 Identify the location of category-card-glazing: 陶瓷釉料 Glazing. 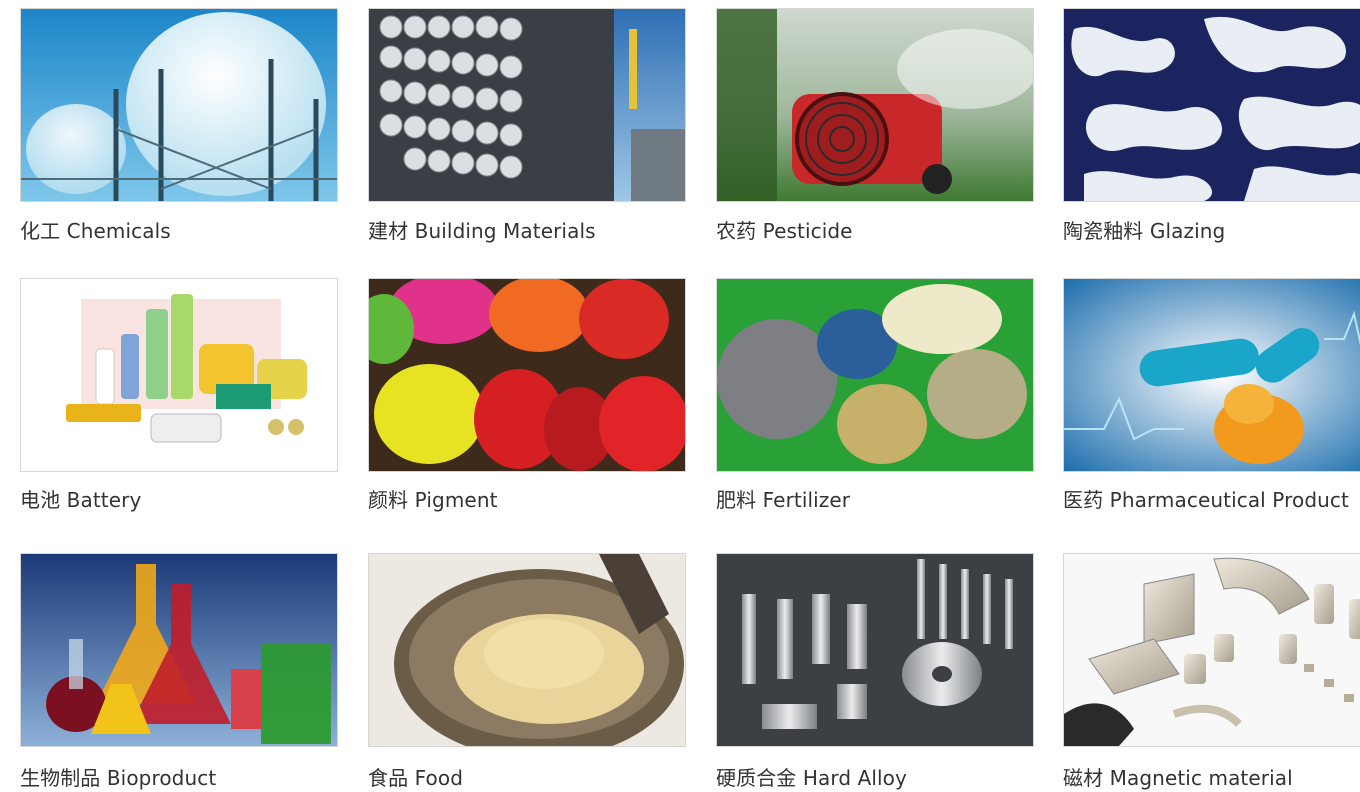
(1211, 126).